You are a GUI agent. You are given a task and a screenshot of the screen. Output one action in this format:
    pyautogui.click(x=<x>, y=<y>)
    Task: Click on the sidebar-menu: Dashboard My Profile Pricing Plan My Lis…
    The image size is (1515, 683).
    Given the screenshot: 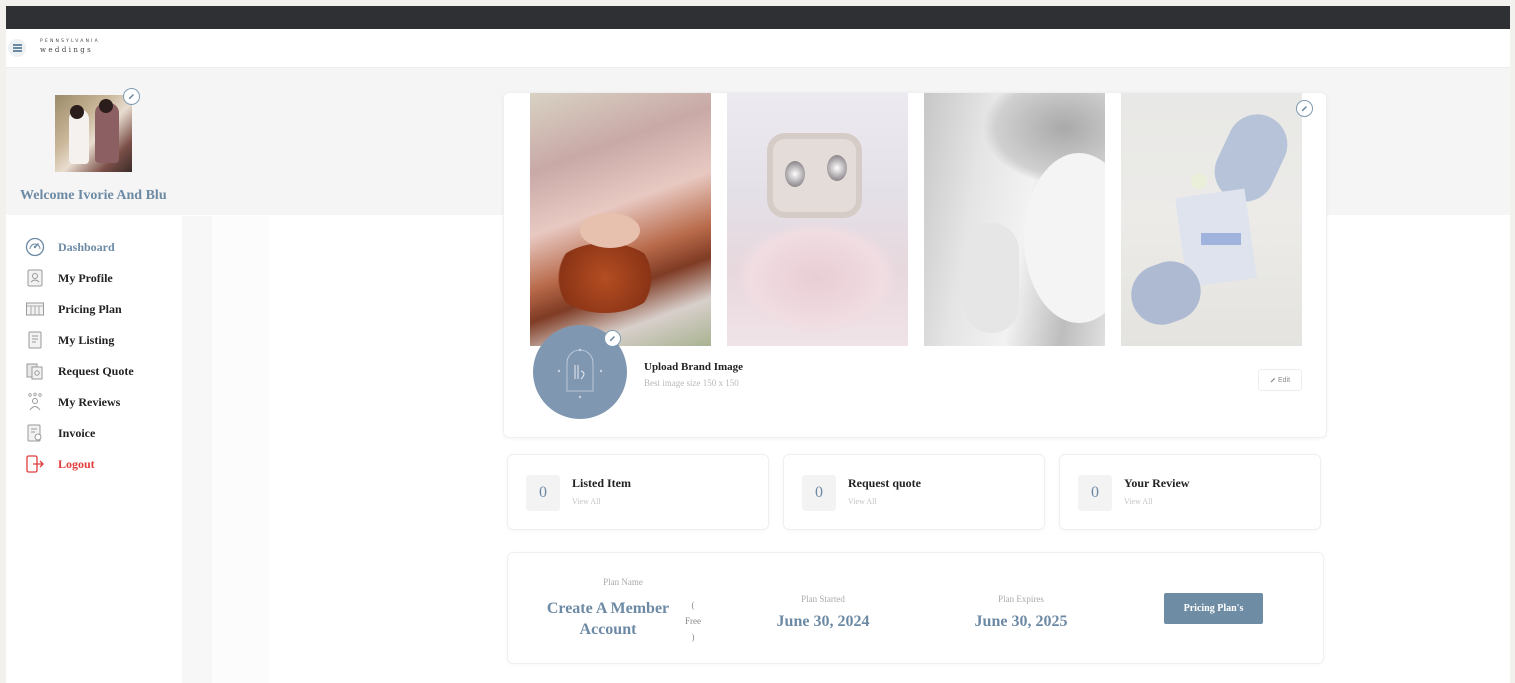 What is the action you would take?
    pyautogui.click(x=94, y=449)
    